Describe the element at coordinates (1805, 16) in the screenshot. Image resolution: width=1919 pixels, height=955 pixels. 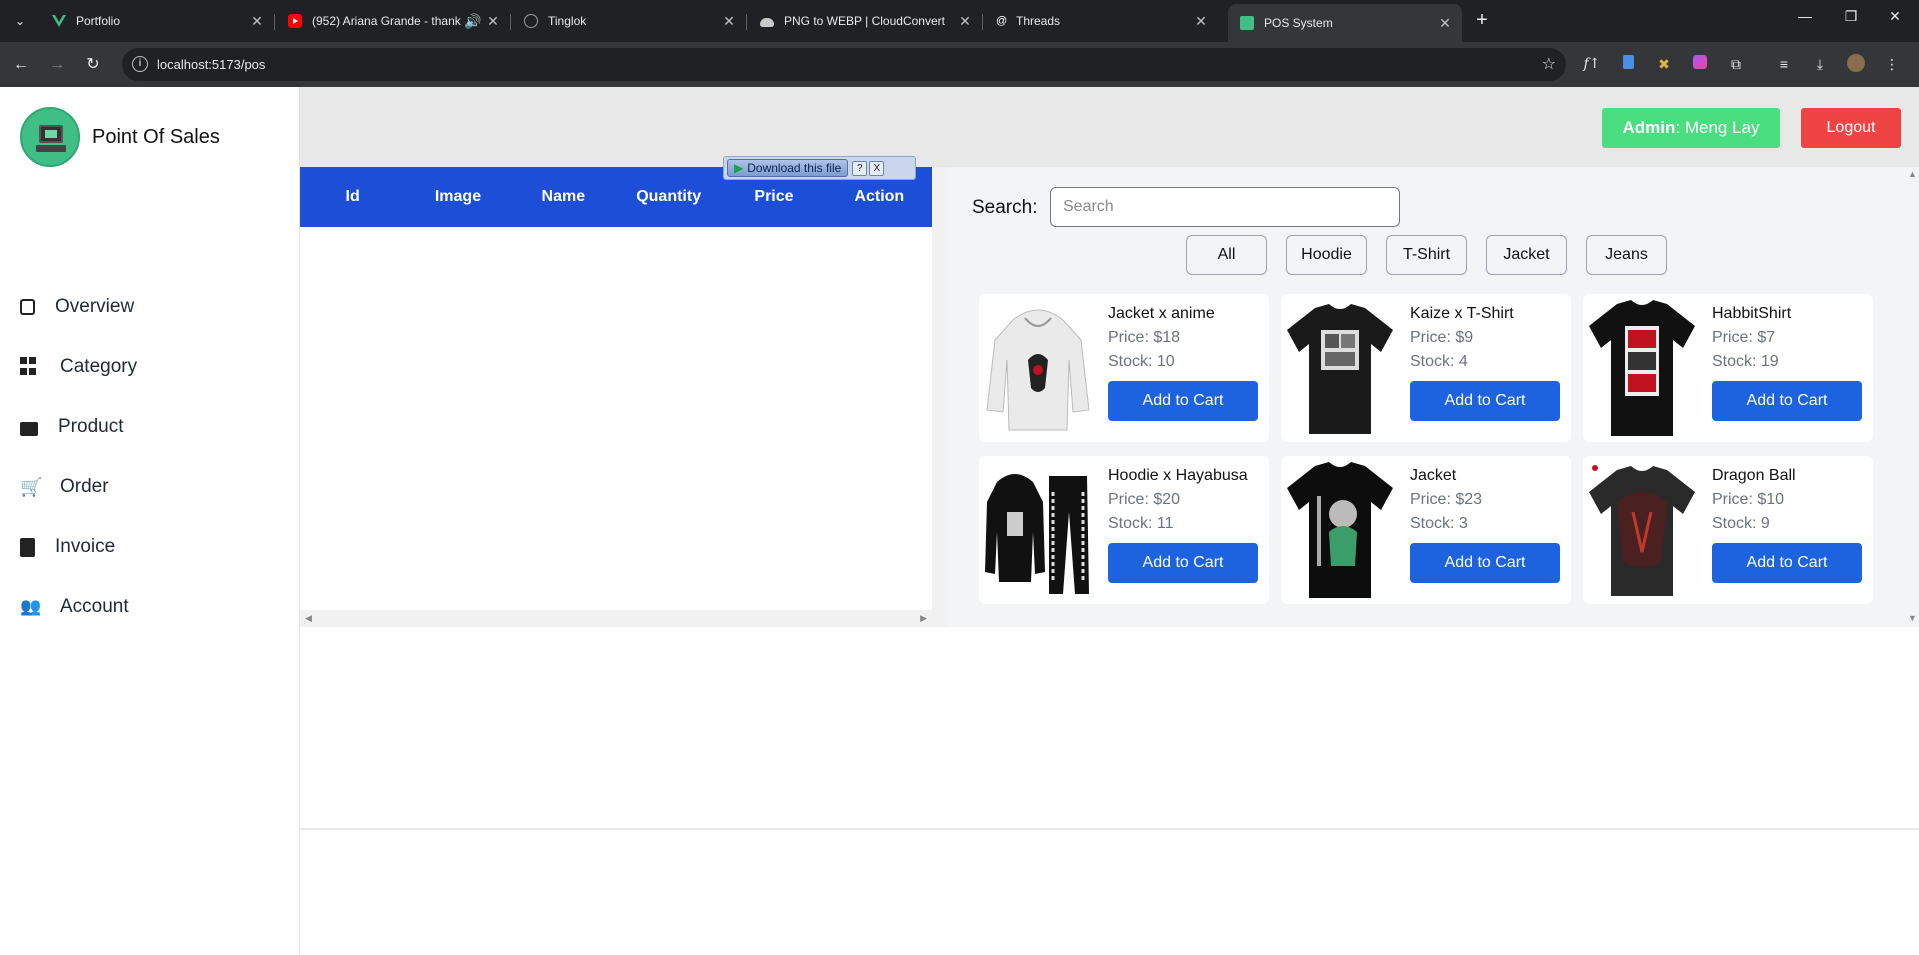
I see `minimize-icon: —` at that location.